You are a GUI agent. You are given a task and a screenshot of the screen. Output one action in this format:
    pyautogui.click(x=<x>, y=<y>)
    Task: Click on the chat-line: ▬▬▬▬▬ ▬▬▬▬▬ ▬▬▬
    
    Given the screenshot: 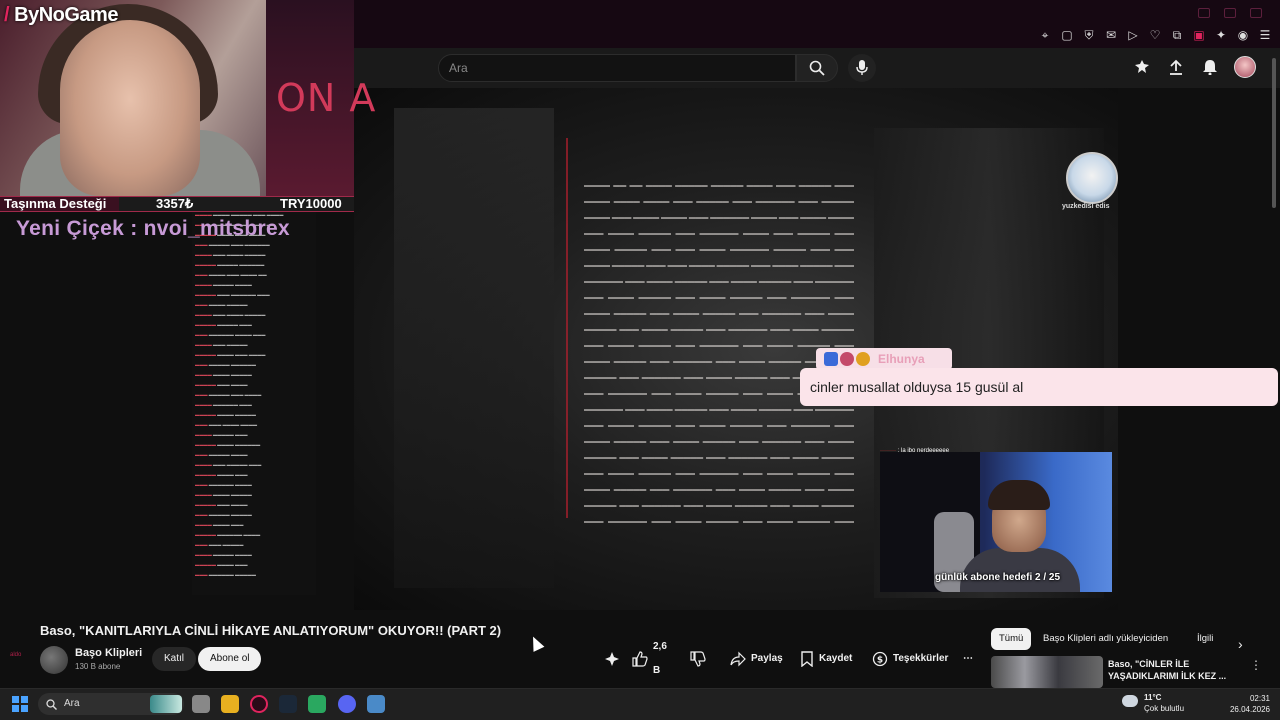 What is the action you would take?
    pyautogui.click(x=223, y=324)
    